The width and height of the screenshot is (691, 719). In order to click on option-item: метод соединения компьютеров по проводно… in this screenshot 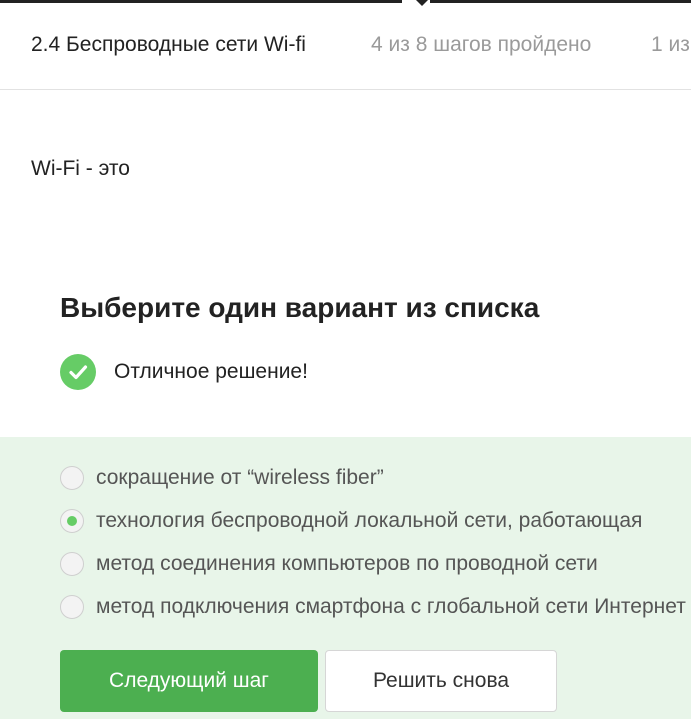, I will do `click(329, 564)`.